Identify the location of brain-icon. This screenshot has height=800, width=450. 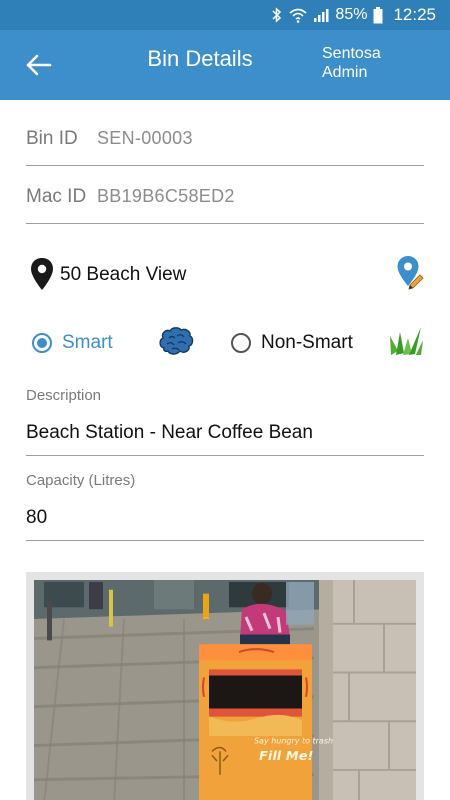
(176, 343).